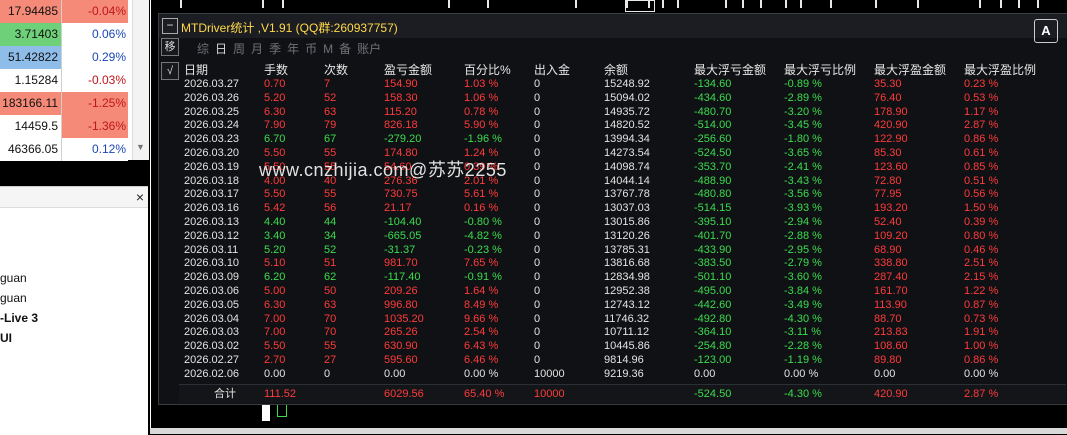  What do you see at coordinates (74, 104) in the screenshot?
I see `market-watch-row: 183166.11 -1.25%` at bounding box center [74, 104].